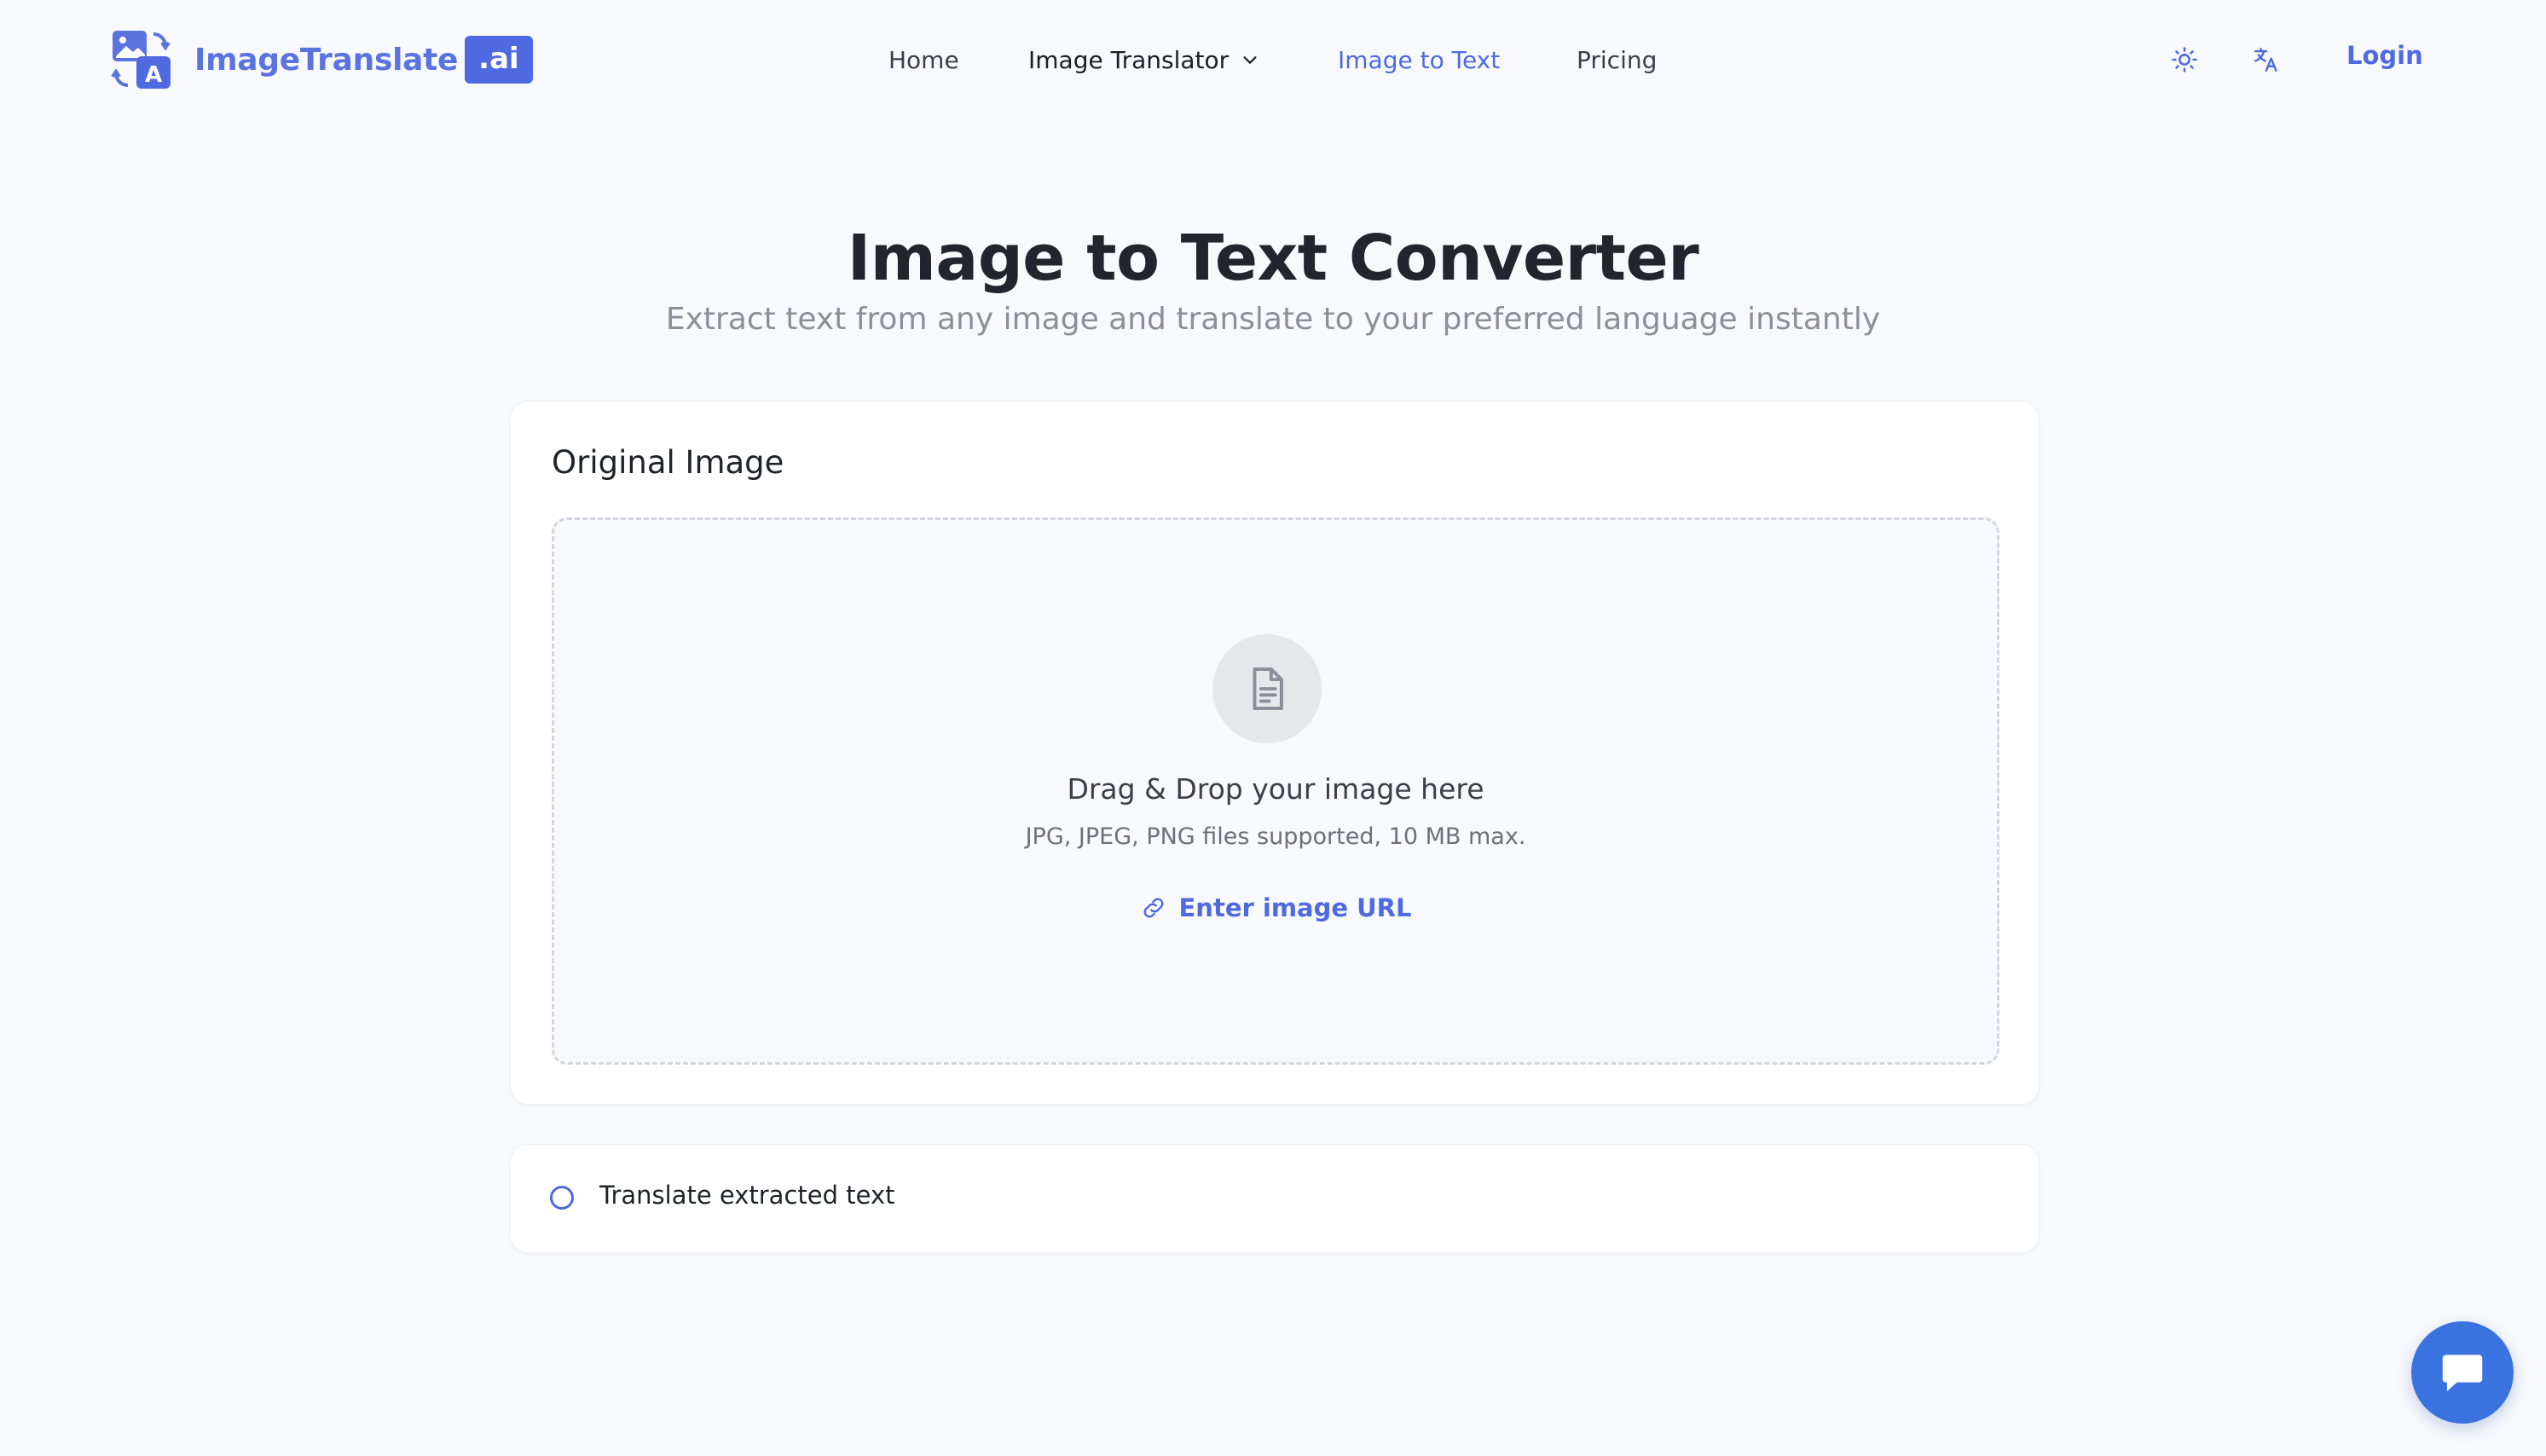  What do you see at coordinates (154, 75) in the screenshot?
I see `svg-text: A` at bounding box center [154, 75].